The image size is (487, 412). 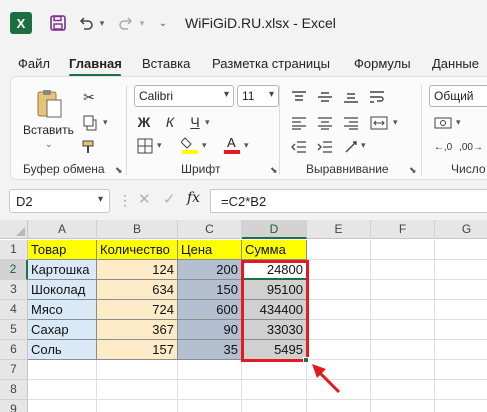 What do you see at coordinates (325, 147) in the screenshot?
I see `increase-indent-icon` at bounding box center [325, 147].